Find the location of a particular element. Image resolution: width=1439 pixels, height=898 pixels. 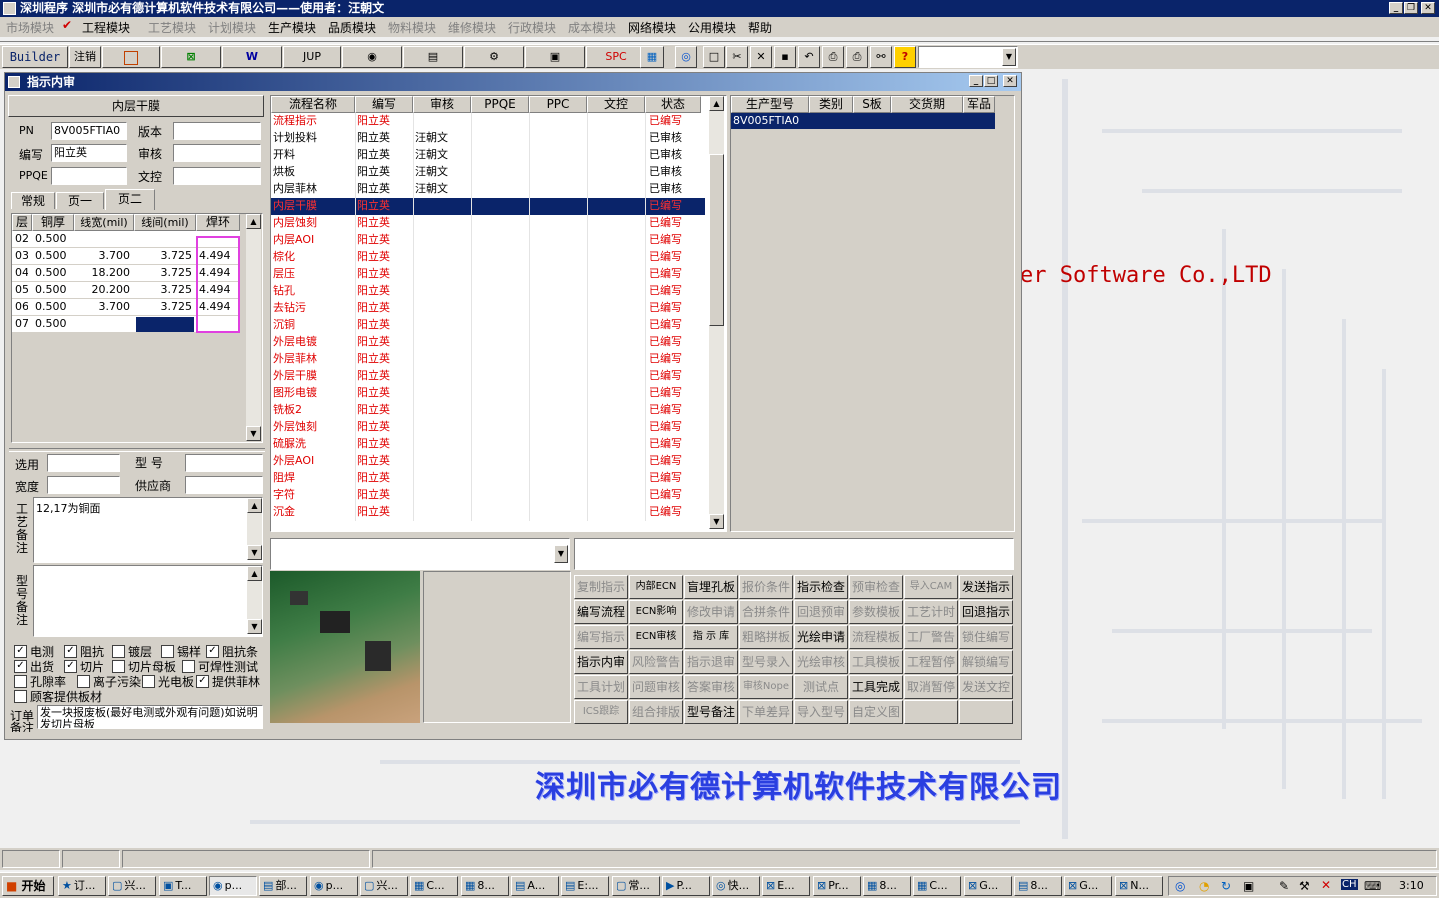

flow-row: 铣板2 阳立英 已编写 is located at coordinates (488, 410).